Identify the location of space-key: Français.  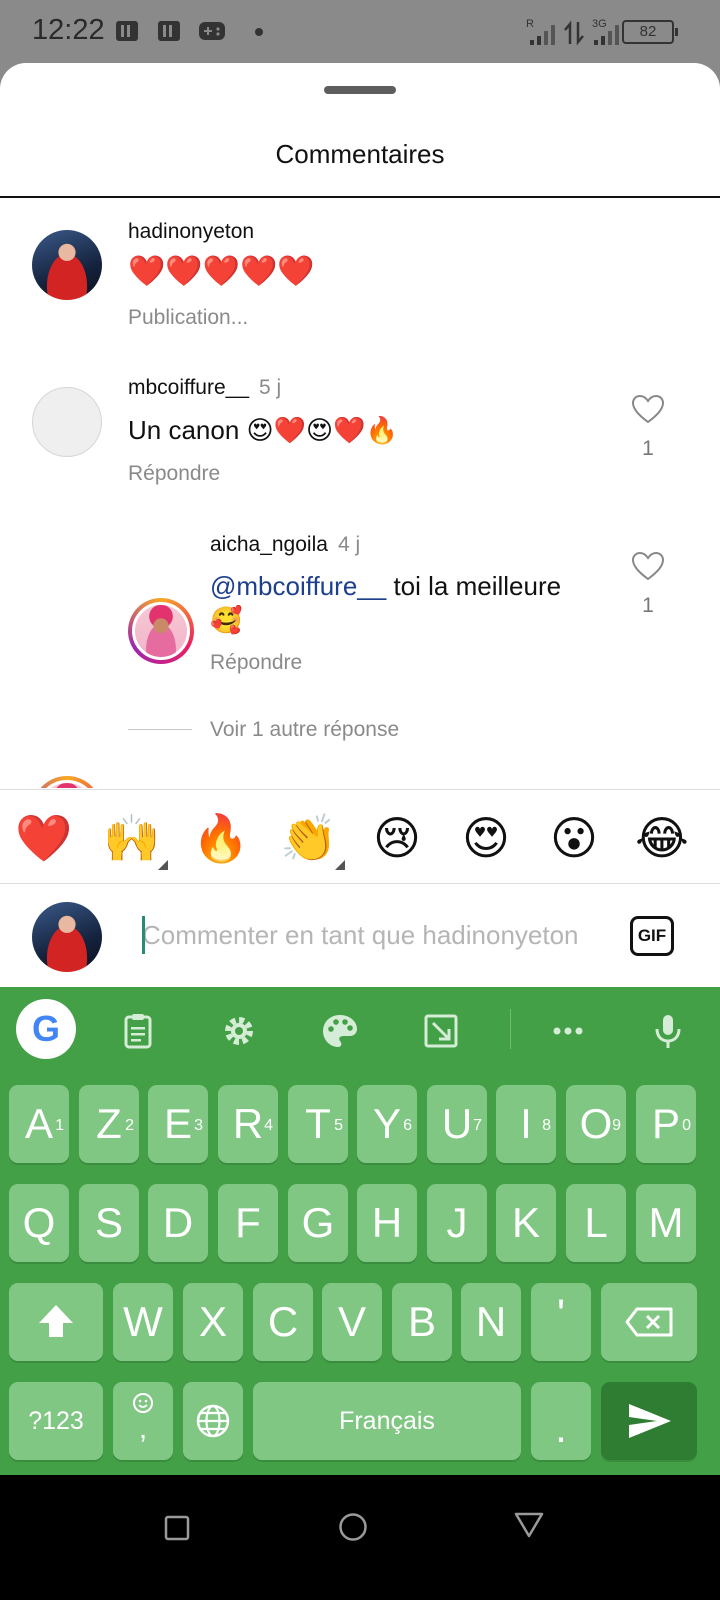
(387, 1421).